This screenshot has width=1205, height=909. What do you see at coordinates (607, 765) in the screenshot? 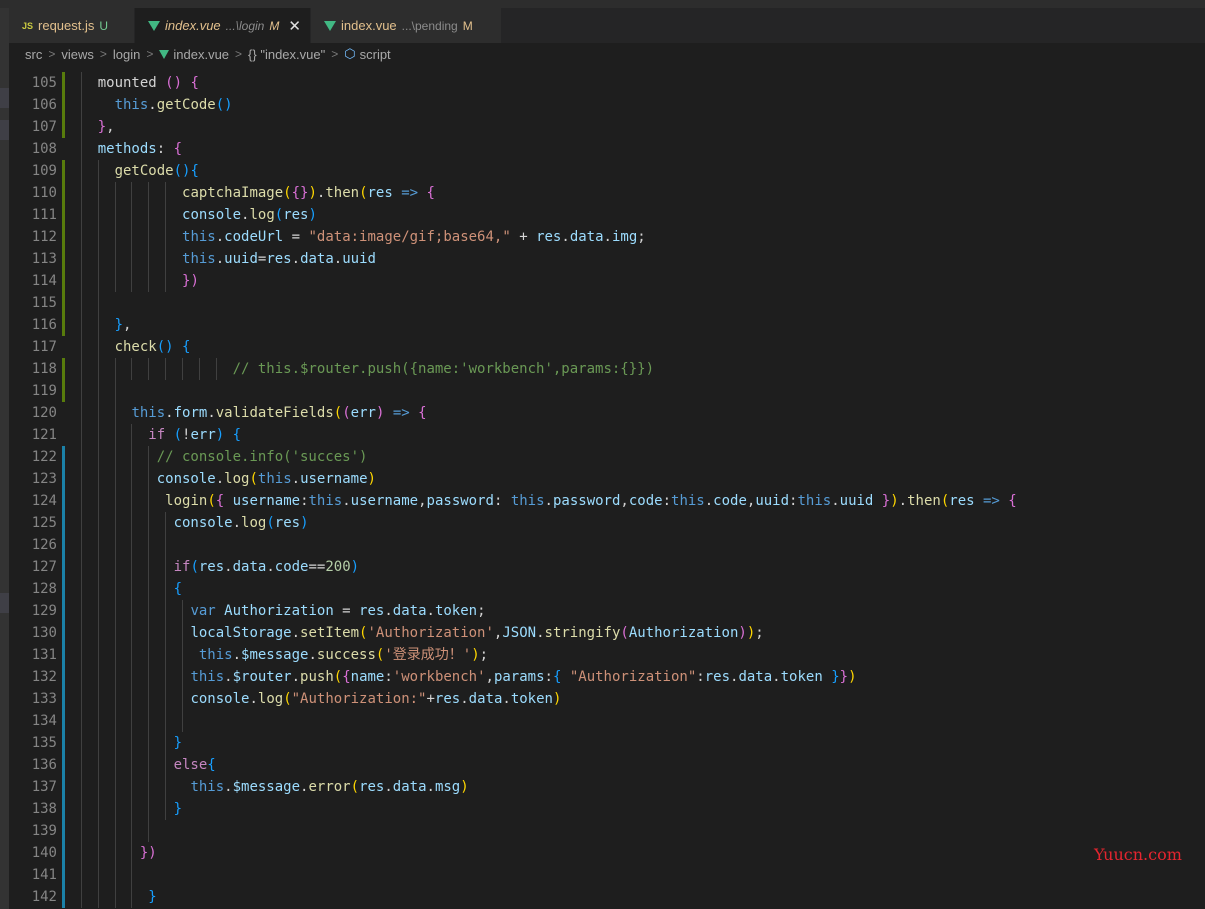
I see `code-line: 136 else{` at bounding box center [607, 765].